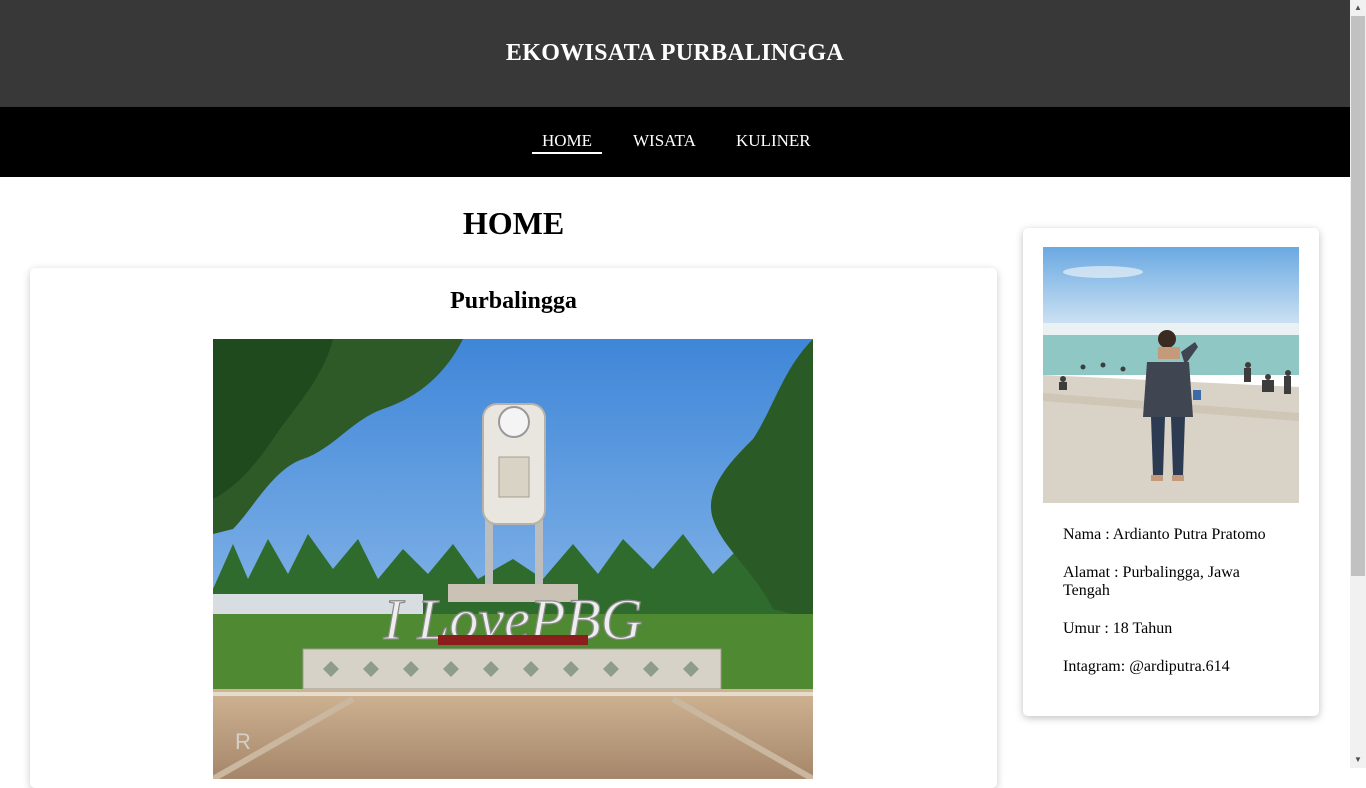 This screenshot has width=1366, height=788. What do you see at coordinates (1171, 375) in the screenshot?
I see `profile-photo` at bounding box center [1171, 375].